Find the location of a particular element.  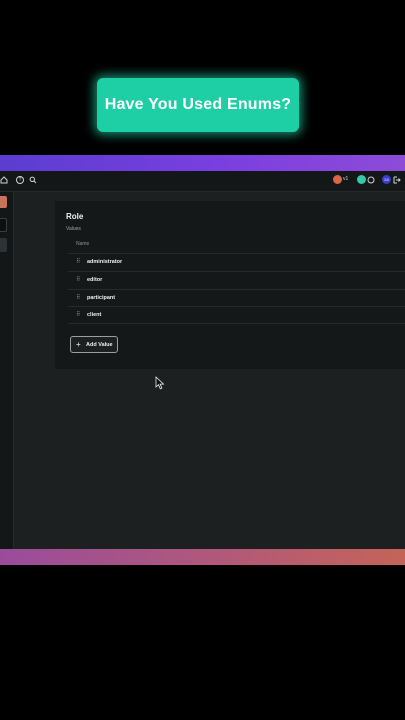

home-icon is located at coordinates (4, 180).